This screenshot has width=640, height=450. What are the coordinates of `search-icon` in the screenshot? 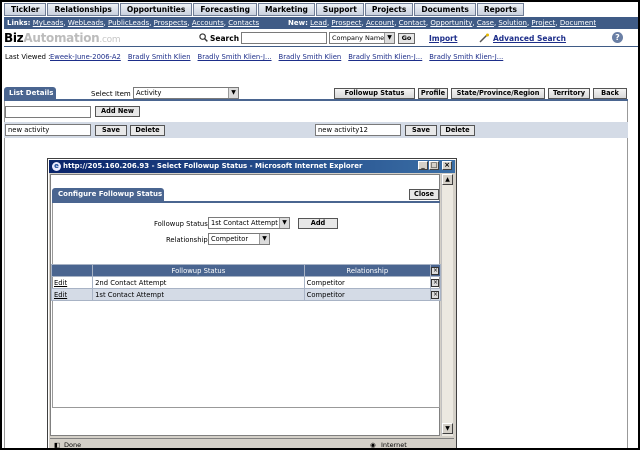 It's located at (203, 37).